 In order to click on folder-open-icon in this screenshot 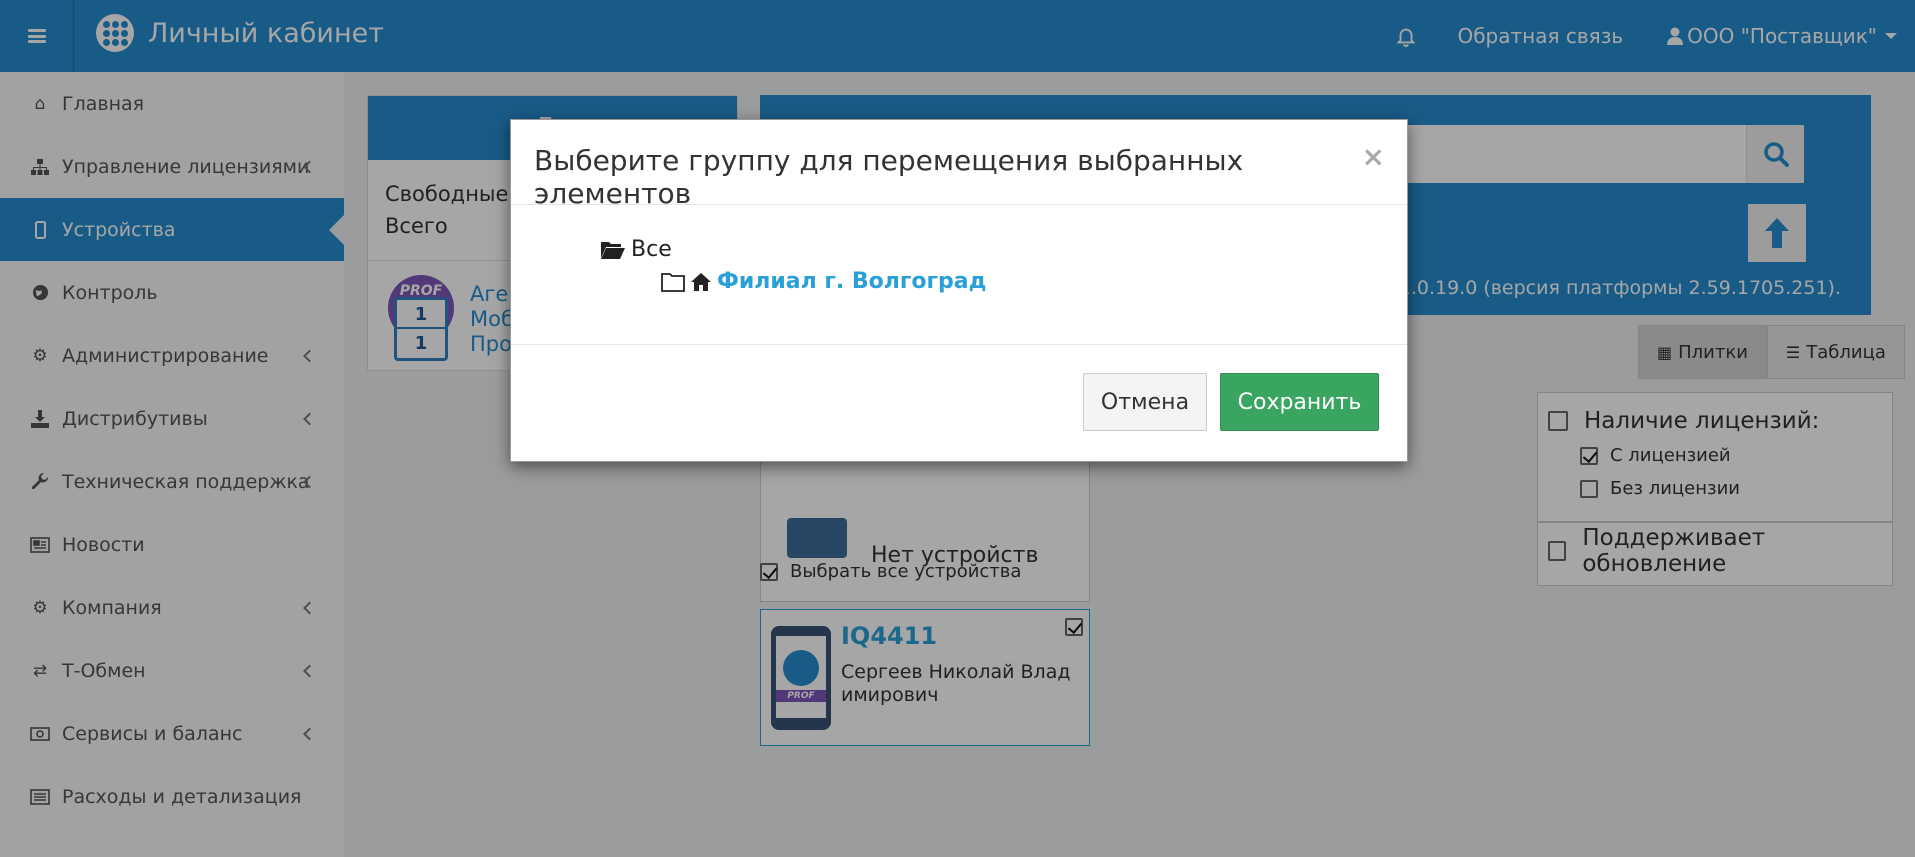, I will do `click(613, 250)`.